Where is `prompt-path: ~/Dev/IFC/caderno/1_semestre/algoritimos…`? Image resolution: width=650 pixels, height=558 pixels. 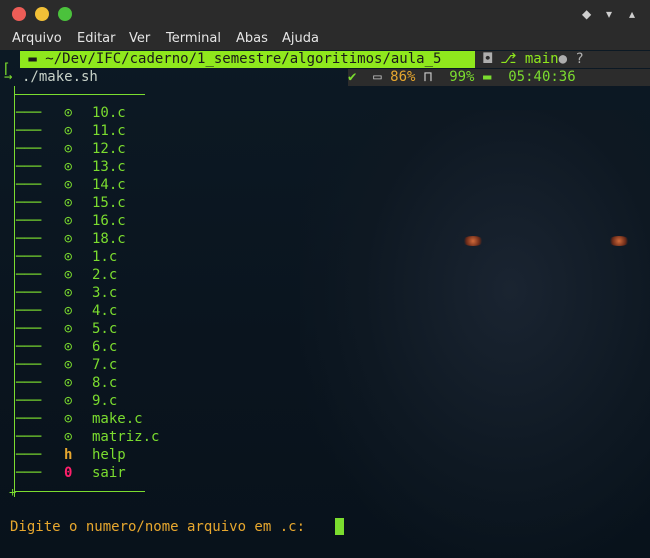
prompt-path: ~/Dev/IFC/caderno/1_semestre/algoritimos… is located at coordinates (243, 59).